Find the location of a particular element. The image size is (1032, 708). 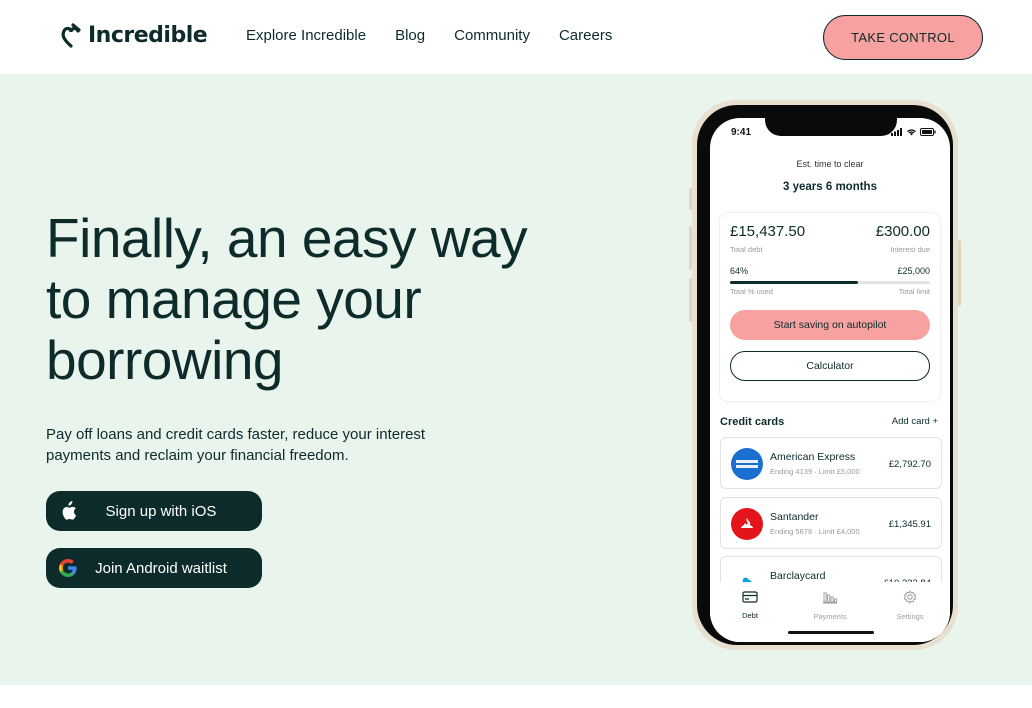

gear-icon is located at coordinates (910, 597).